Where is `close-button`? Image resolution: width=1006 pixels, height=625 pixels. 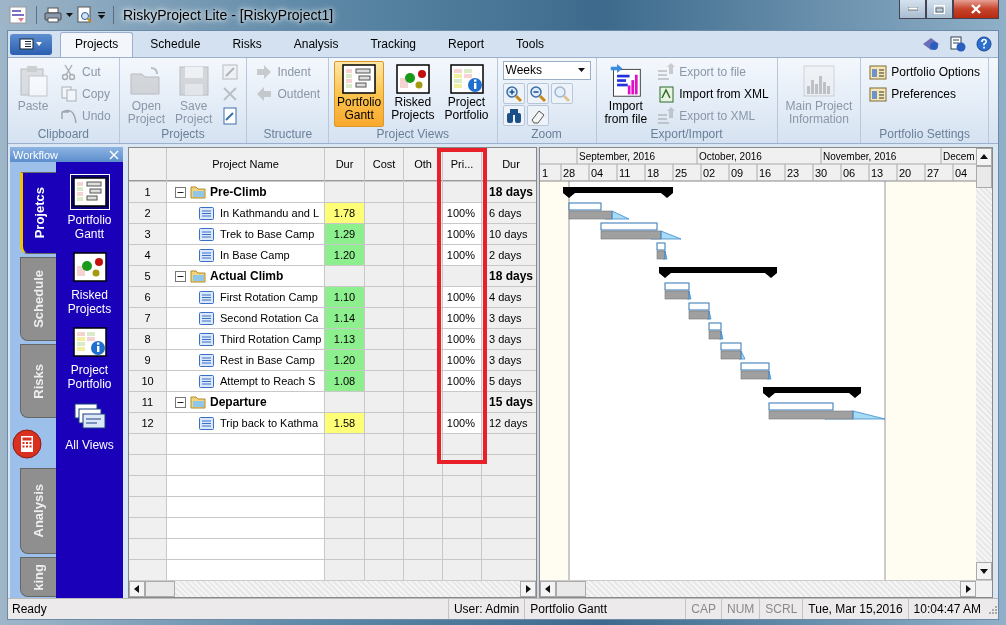
close-button is located at coordinates (976, 9).